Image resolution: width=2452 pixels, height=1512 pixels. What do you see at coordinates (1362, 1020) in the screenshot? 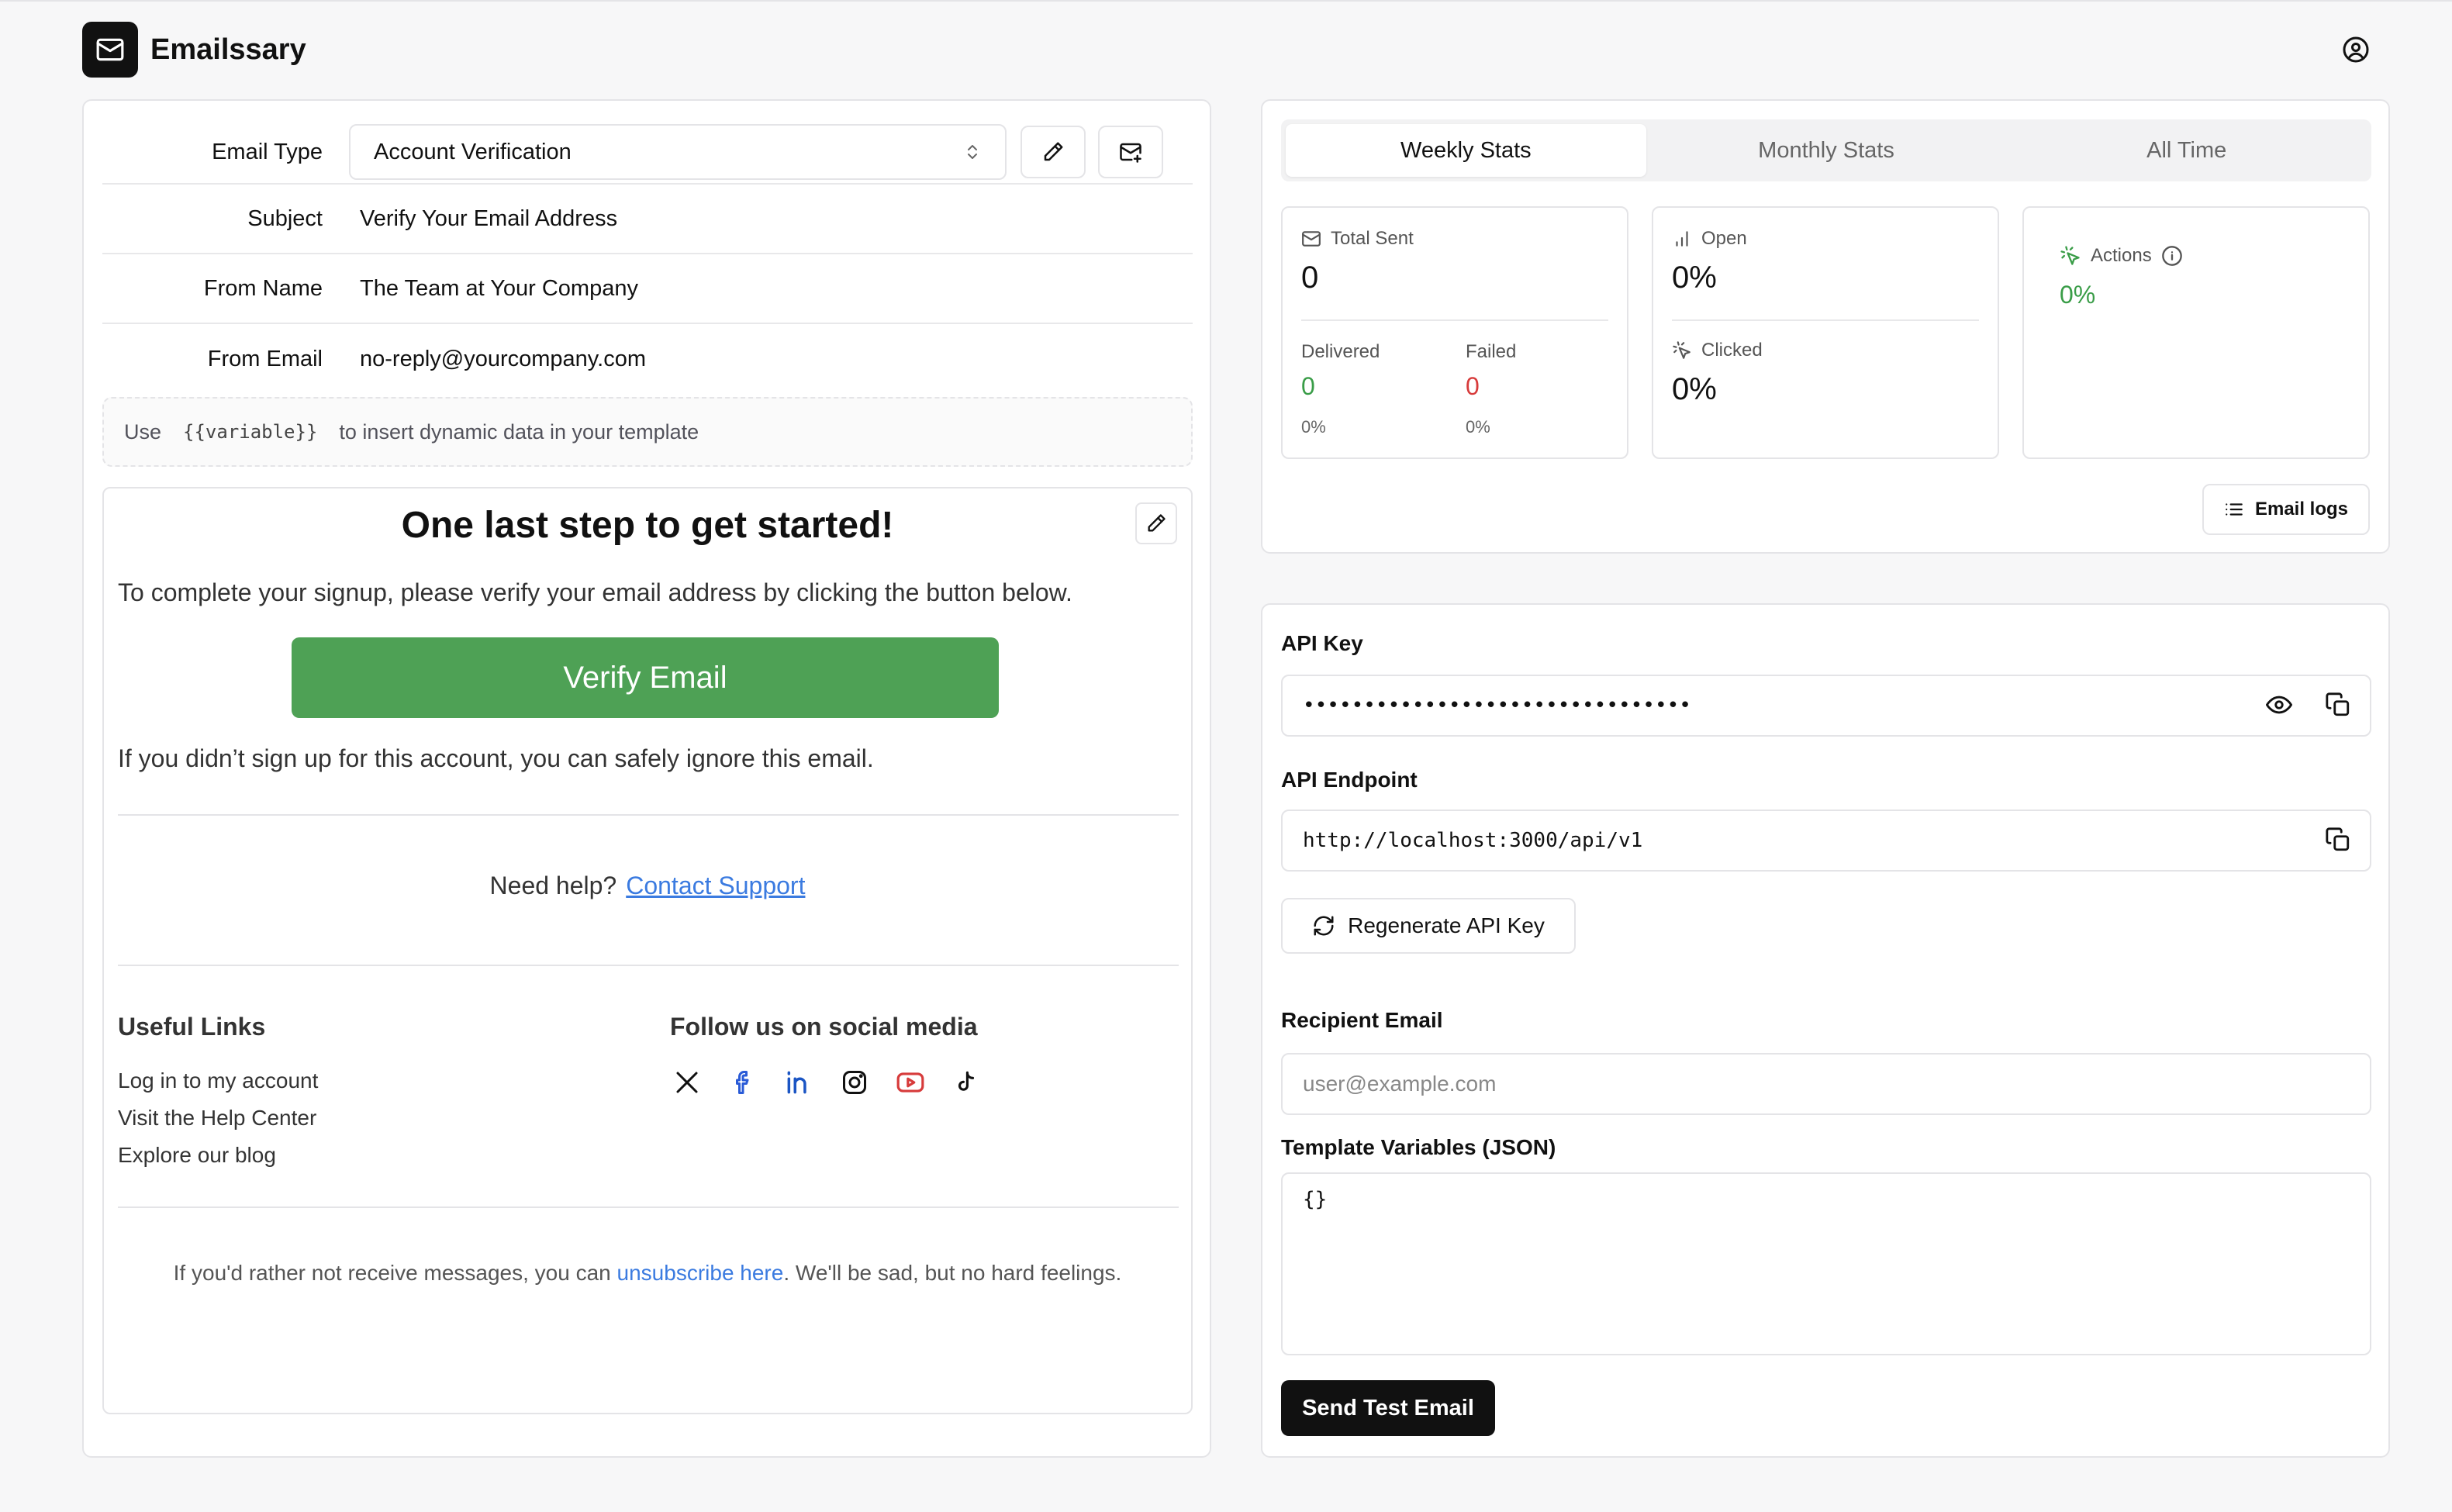
I see `recipient-email-label: Recipient Email` at bounding box center [1362, 1020].